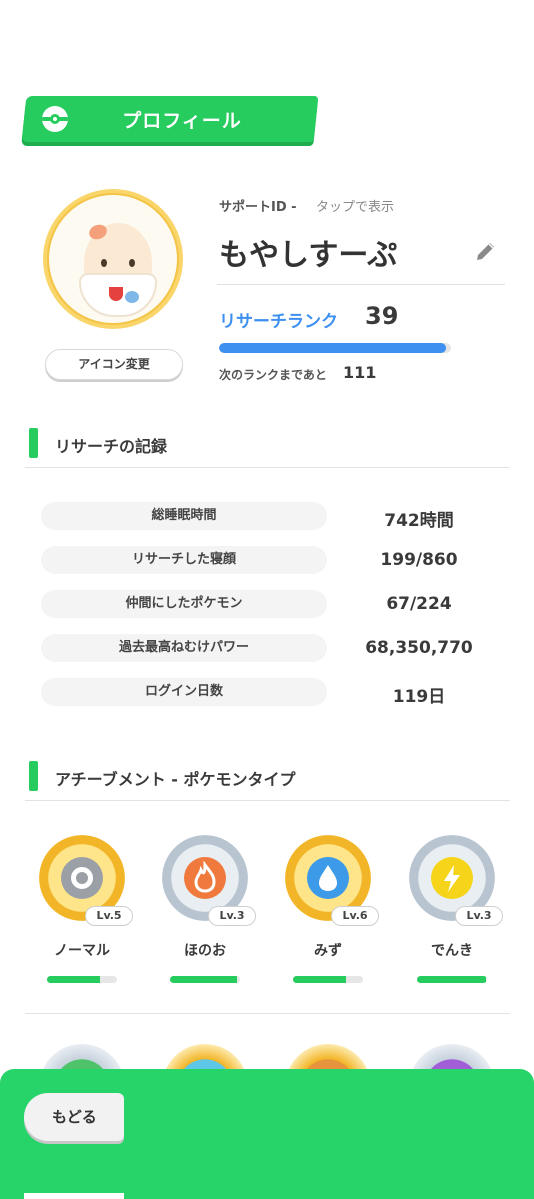 Image resolution: width=534 pixels, height=1199 pixels. Describe the element at coordinates (258, 207) in the screenshot. I see `support-id-label: サポートID -` at that location.